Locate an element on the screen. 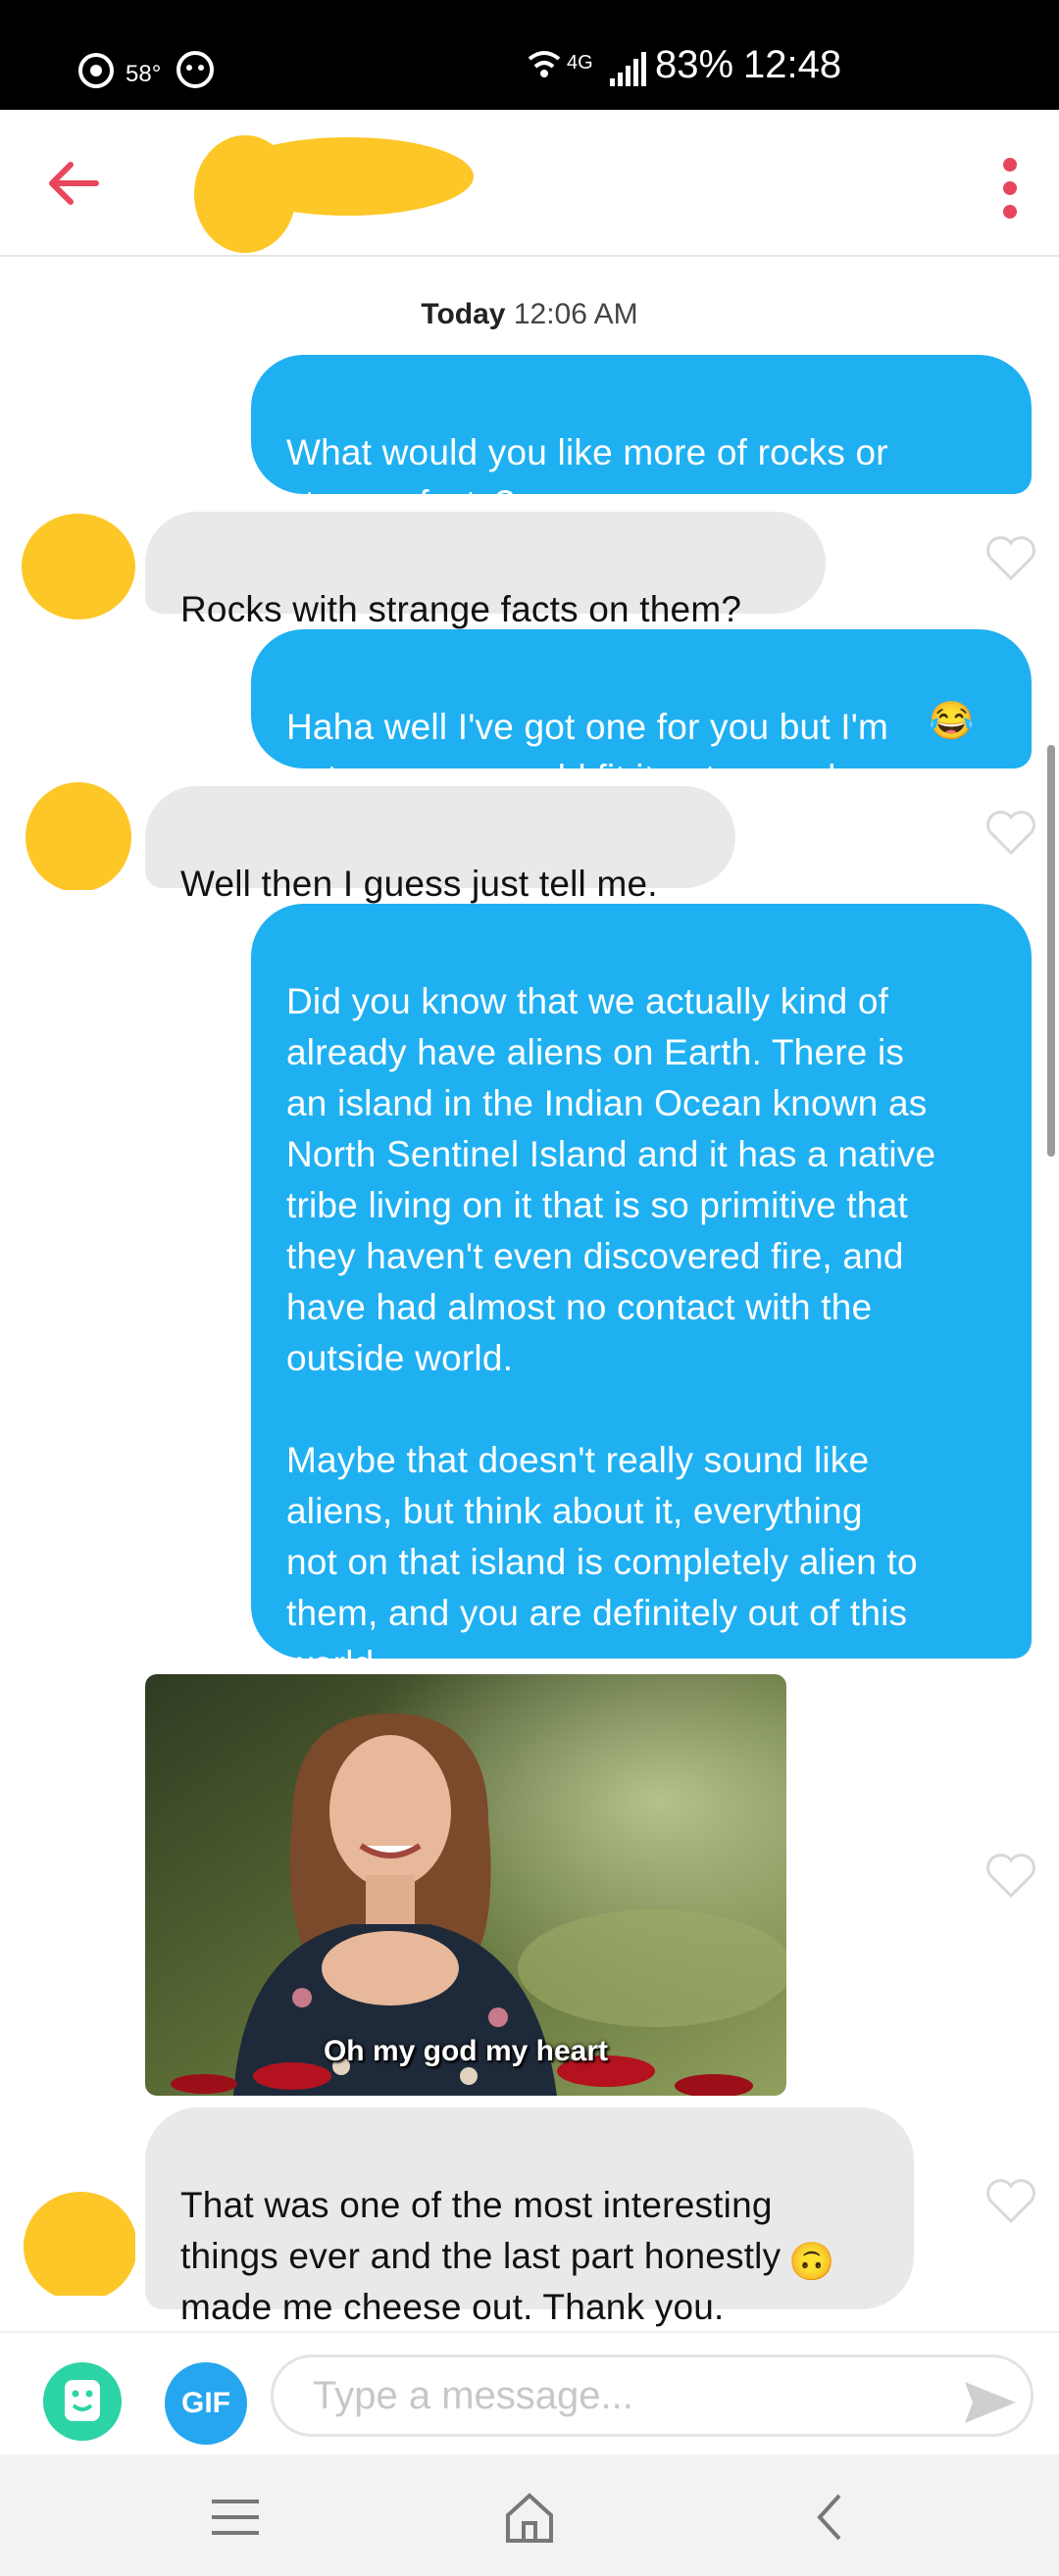 The height and width of the screenshot is (2576, 1059). send-icon is located at coordinates (990, 2402).